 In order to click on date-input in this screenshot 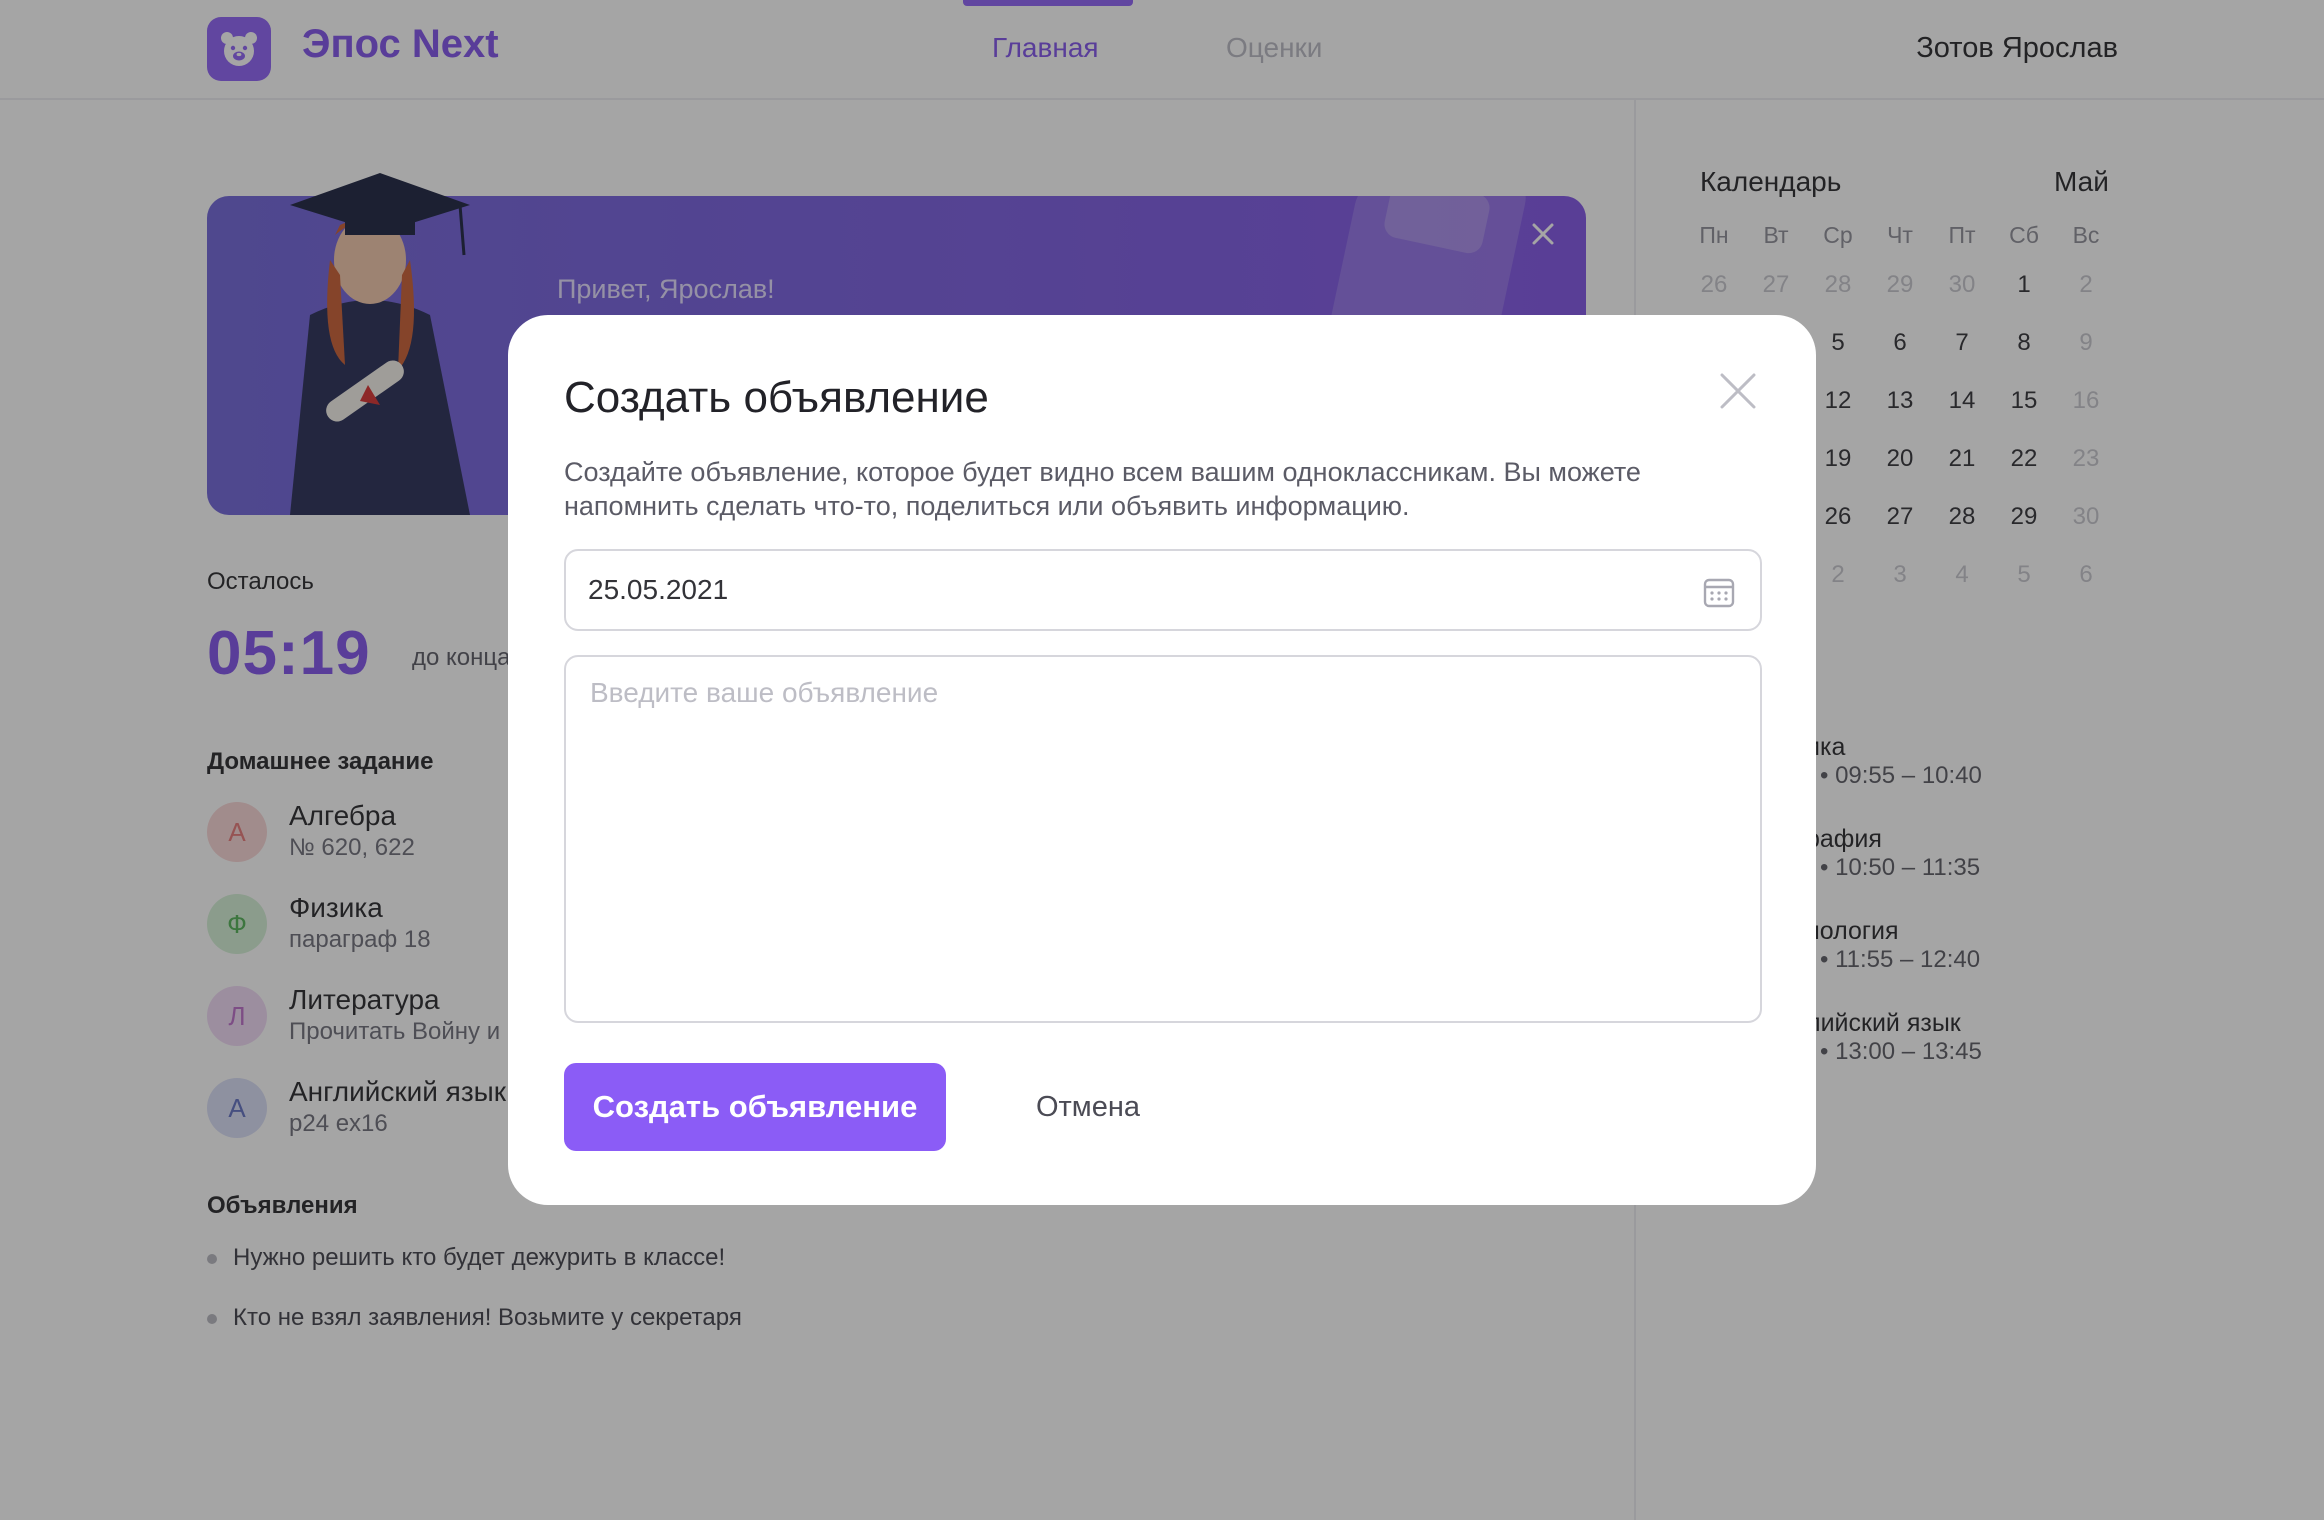, I will do `click(1128, 590)`.